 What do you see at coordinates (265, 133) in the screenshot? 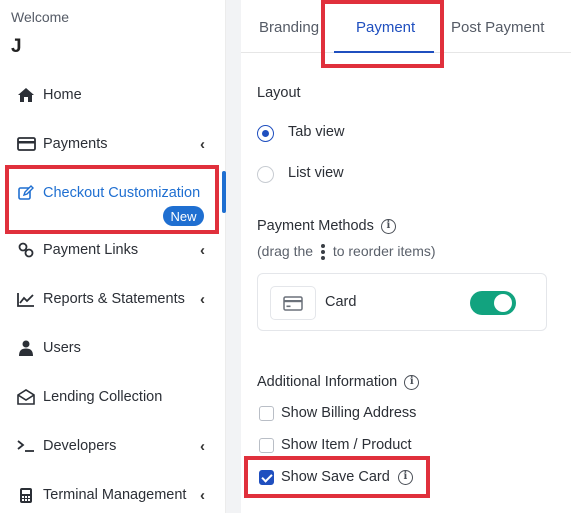
I see `radio-tab-view` at bounding box center [265, 133].